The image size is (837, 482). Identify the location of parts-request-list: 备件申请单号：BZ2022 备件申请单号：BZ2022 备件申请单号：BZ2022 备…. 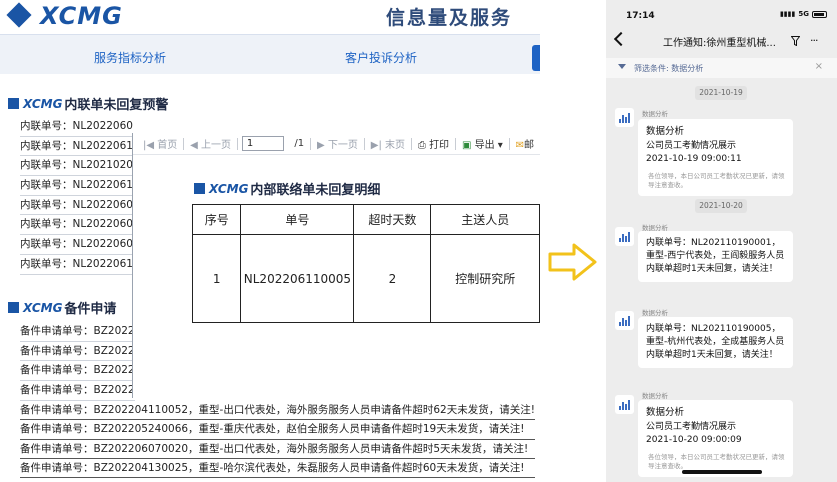
(77, 361).